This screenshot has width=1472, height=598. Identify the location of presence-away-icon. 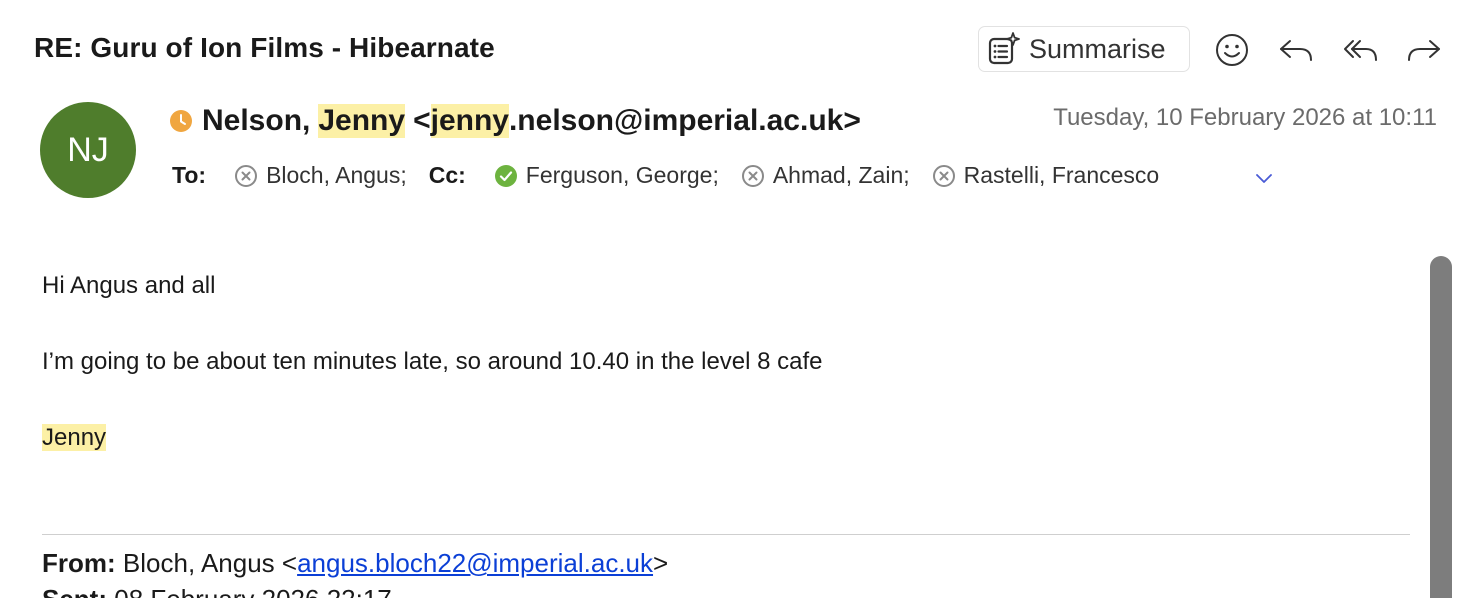
(181, 121).